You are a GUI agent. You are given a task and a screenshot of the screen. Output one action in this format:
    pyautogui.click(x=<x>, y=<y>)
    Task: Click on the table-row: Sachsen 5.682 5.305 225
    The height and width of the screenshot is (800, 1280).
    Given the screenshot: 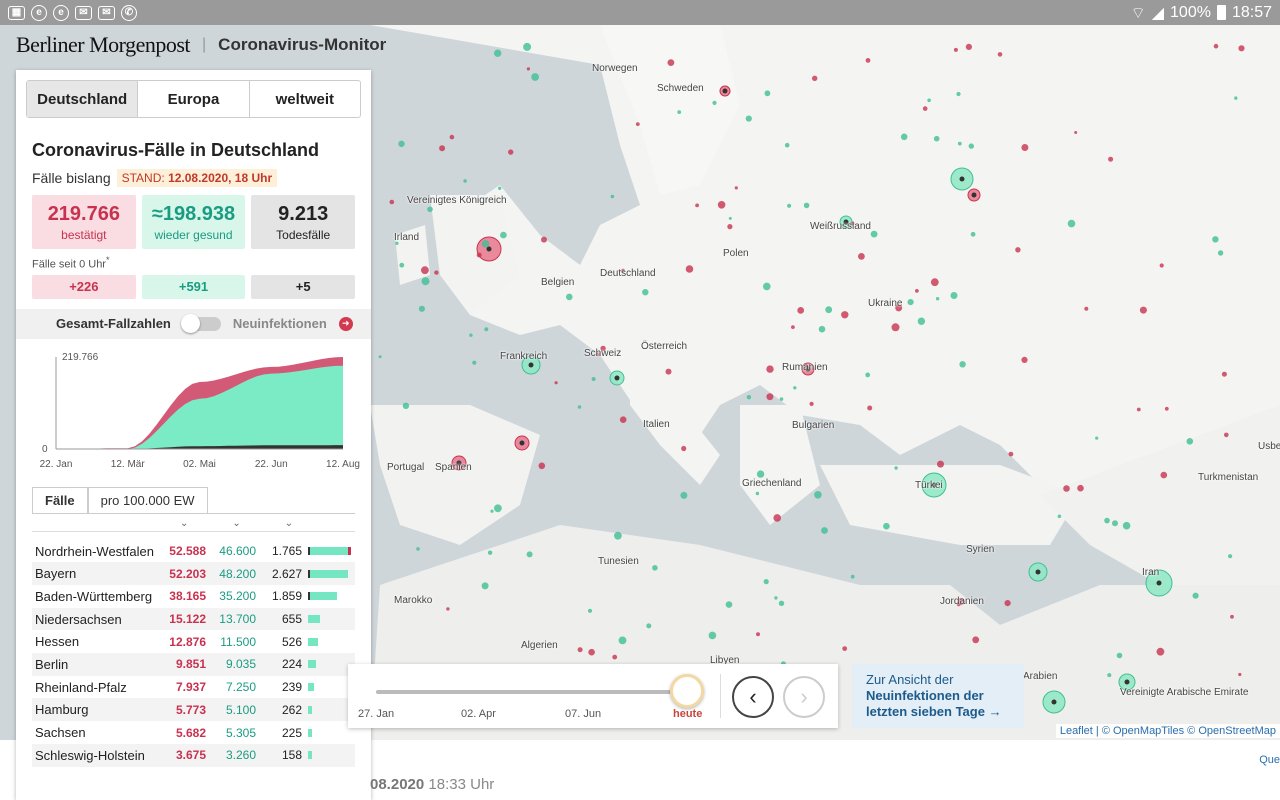 What is the action you would take?
    pyautogui.click(x=193, y=732)
    